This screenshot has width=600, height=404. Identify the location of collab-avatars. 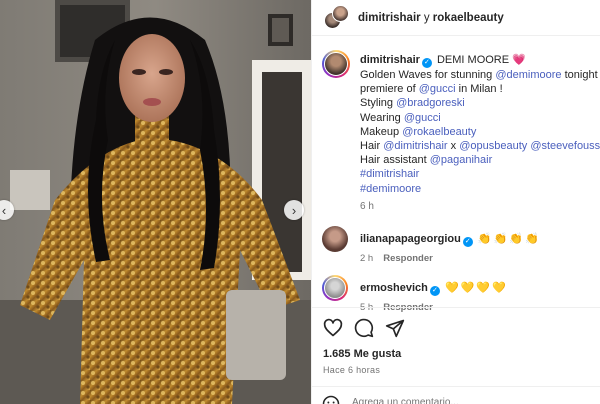
(337, 17).